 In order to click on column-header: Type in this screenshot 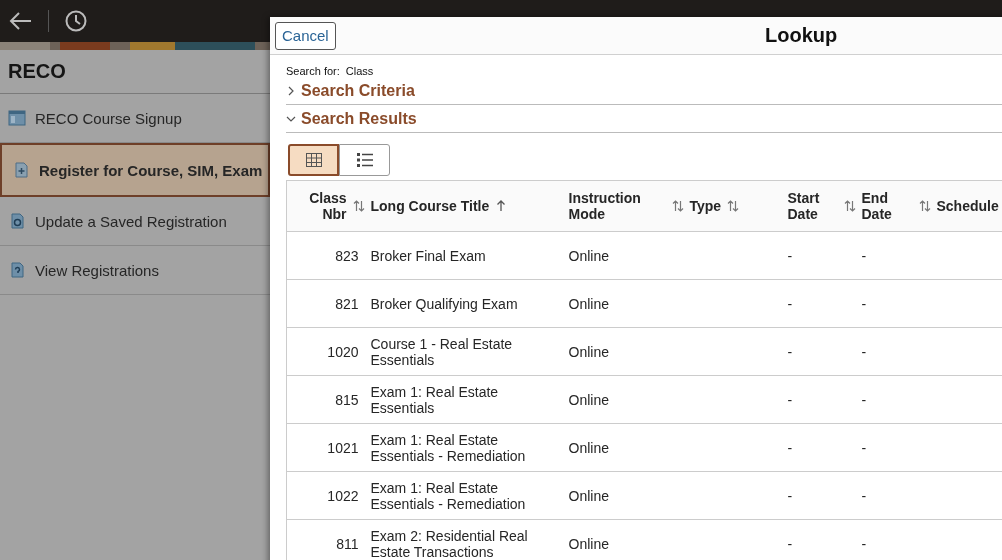, I will do `click(705, 206)`.